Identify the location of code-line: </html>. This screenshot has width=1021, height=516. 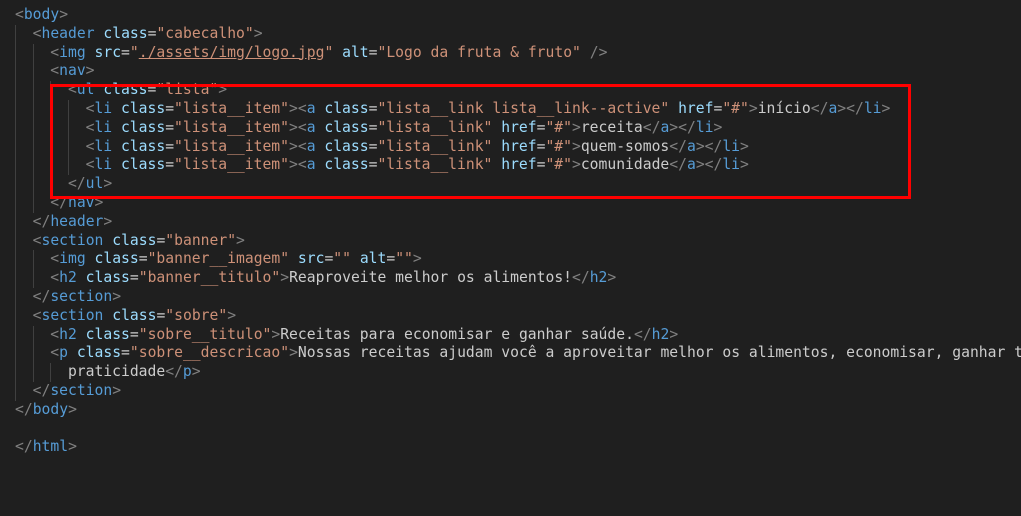
(510, 447).